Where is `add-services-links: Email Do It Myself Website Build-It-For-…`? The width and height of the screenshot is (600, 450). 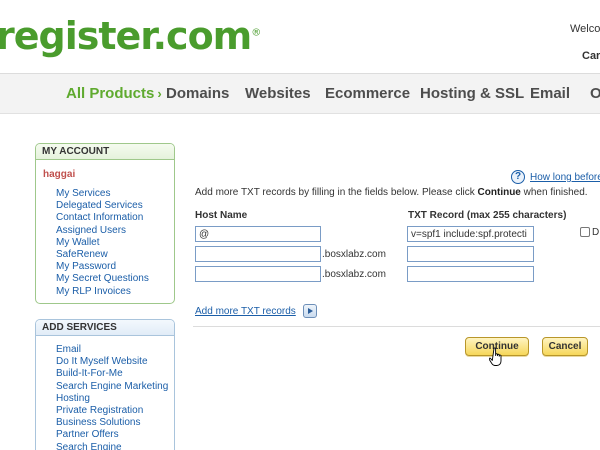 add-services-links: Email Do It Myself Website Build-It-For-… is located at coordinates (112, 397).